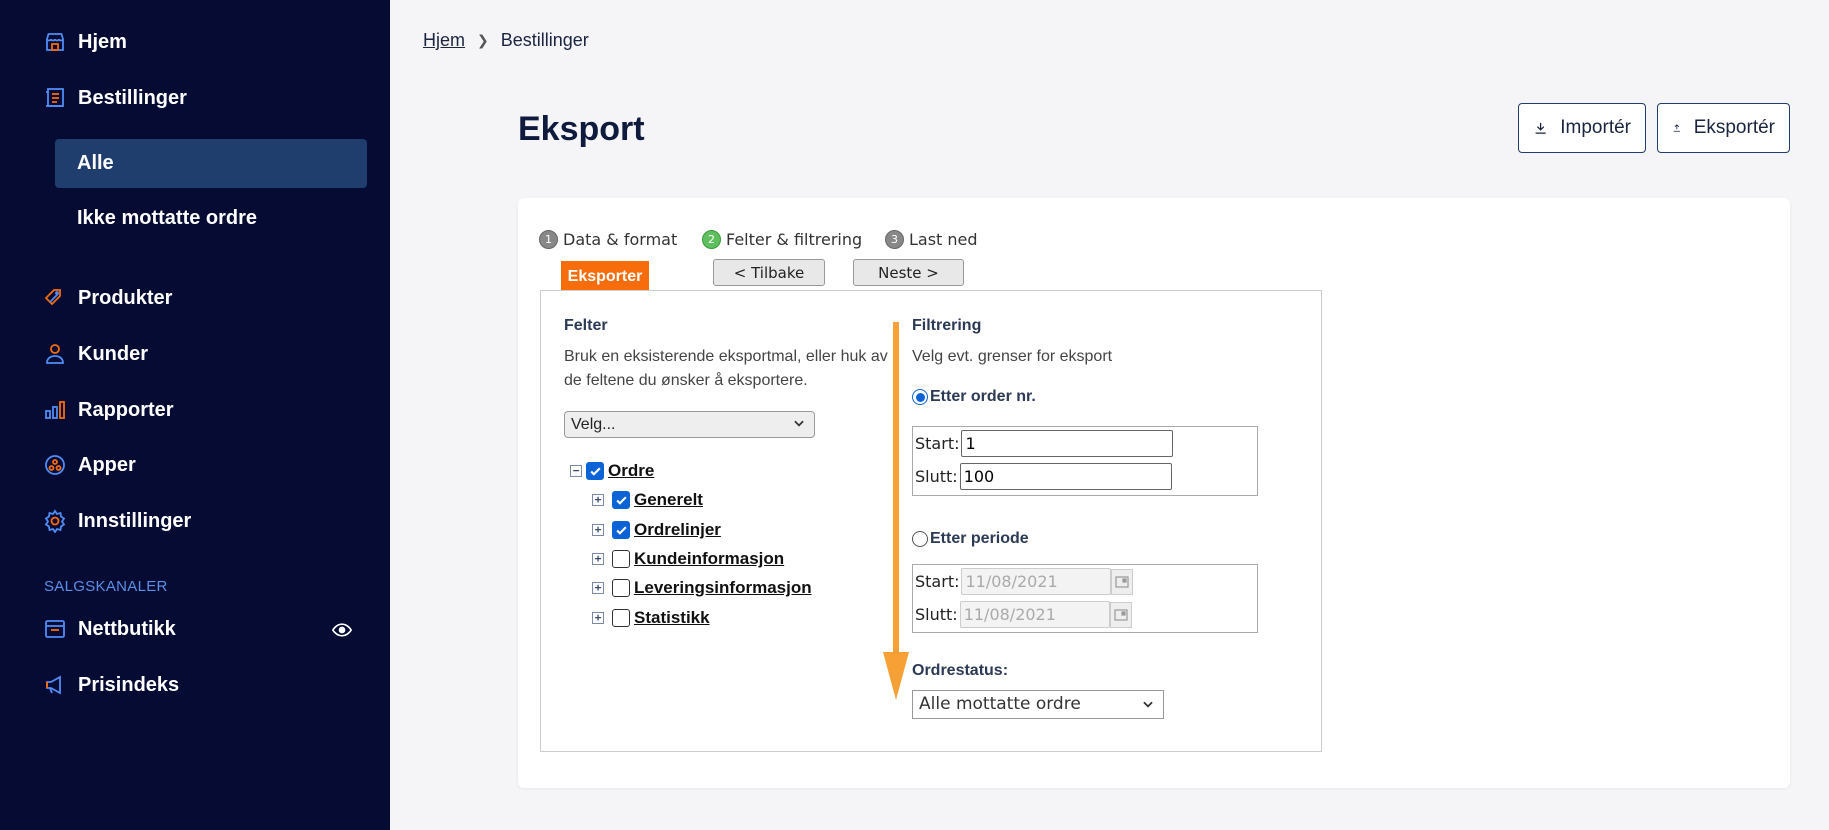 Image resolution: width=1829 pixels, height=830 pixels. I want to click on sidebar-item-customers: Kunder, so click(95, 354).